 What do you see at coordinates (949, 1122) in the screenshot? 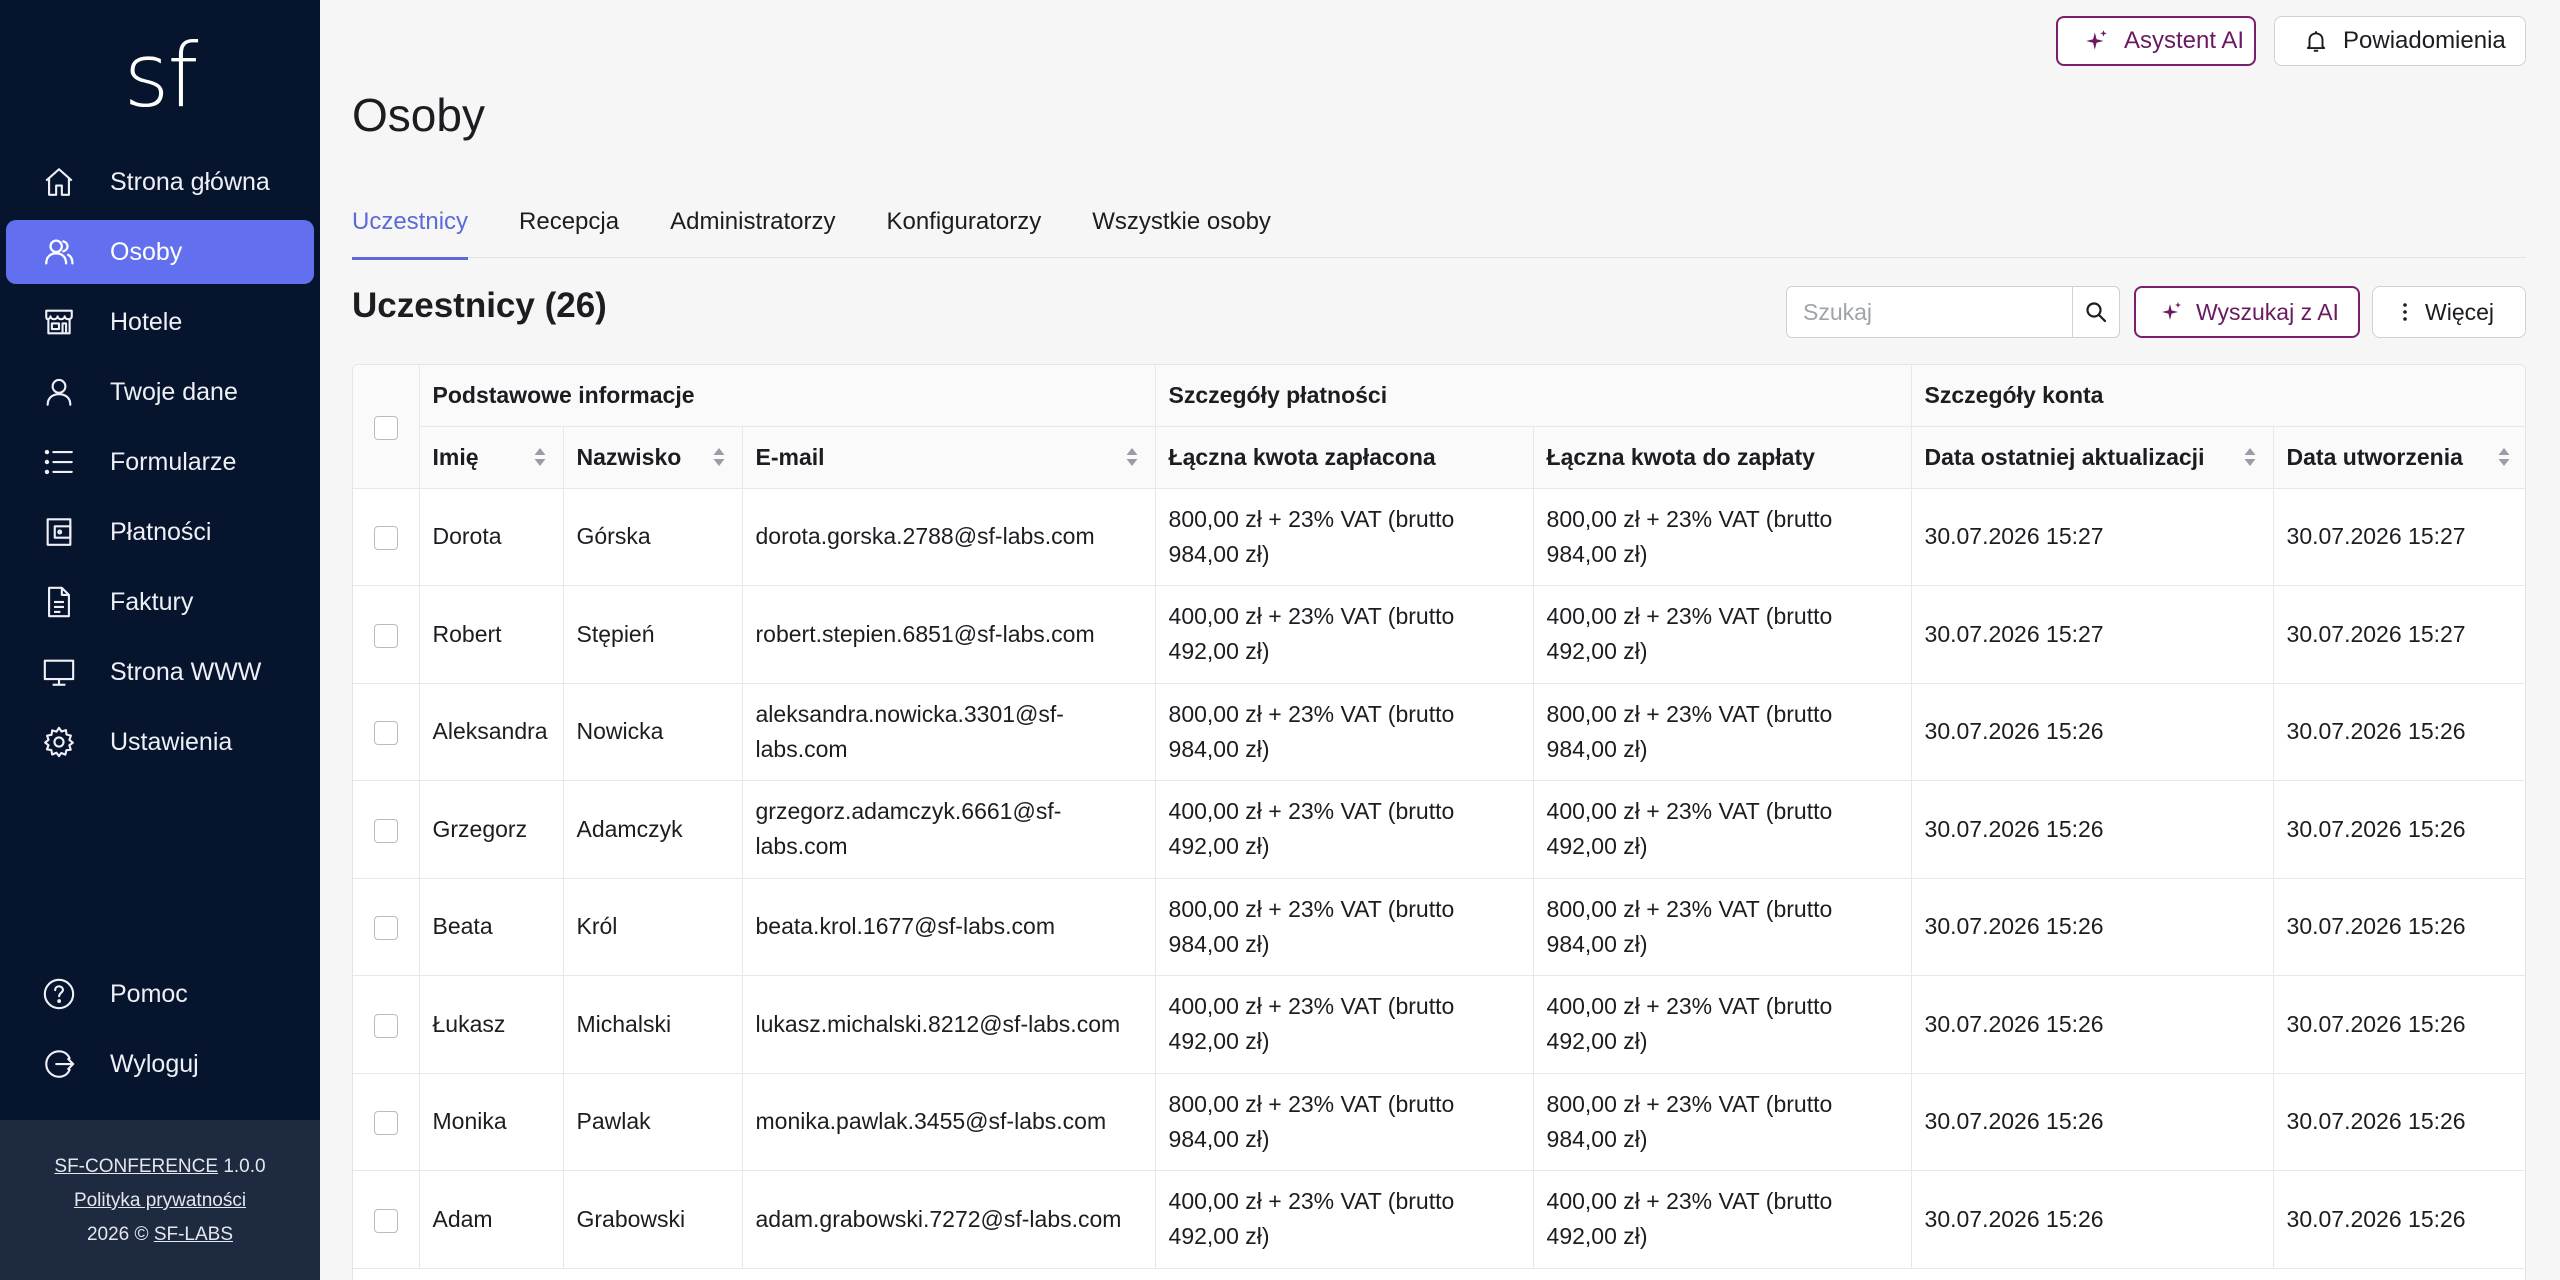
I see `cell-email: monika.pawlak.3455@sf-labs.com` at bounding box center [949, 1122].